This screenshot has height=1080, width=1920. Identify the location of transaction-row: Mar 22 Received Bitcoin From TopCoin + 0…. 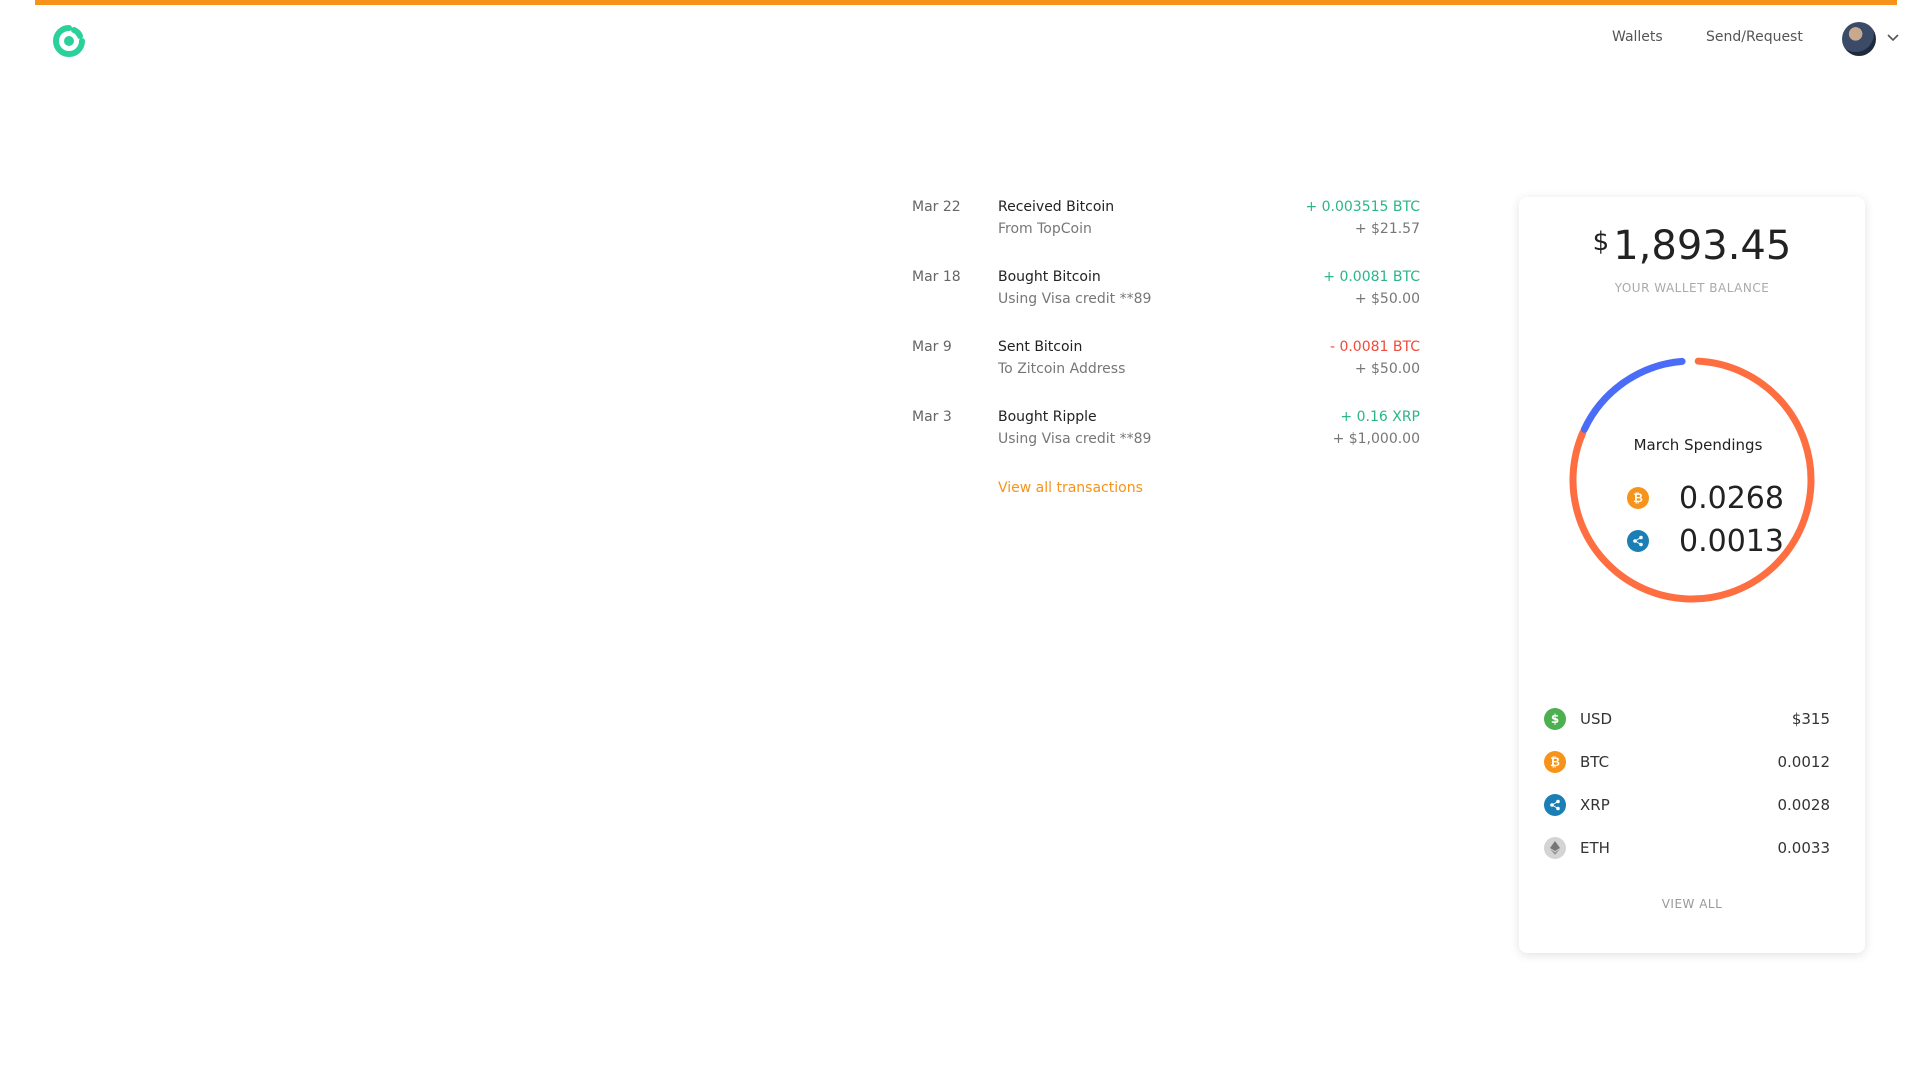
(1166, 223).